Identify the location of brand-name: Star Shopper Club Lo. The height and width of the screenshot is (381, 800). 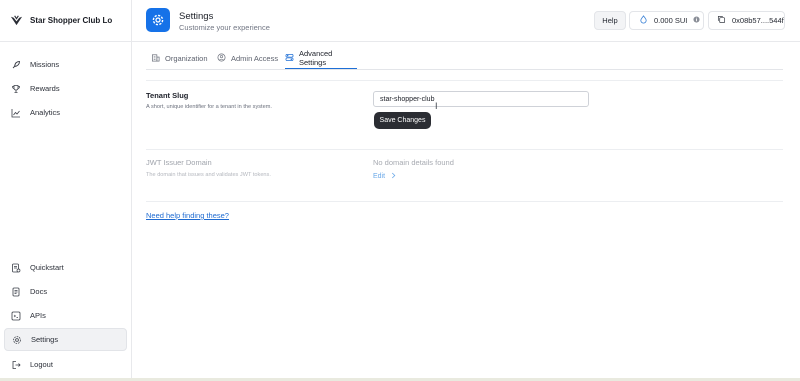
(71, 20).